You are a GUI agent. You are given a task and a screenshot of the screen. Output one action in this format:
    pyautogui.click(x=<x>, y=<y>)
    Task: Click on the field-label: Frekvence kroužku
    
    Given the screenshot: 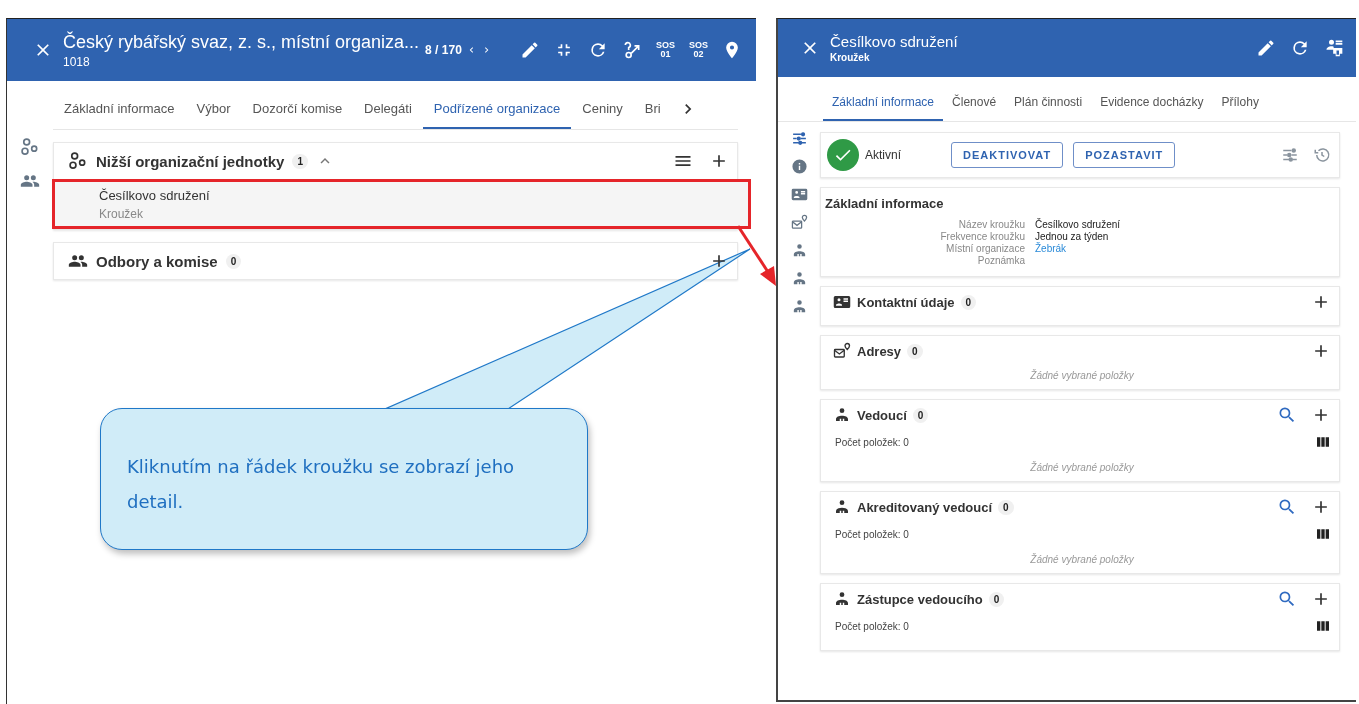 What is the action you would take?
    pyautogui.click(x=982, y=236)
    